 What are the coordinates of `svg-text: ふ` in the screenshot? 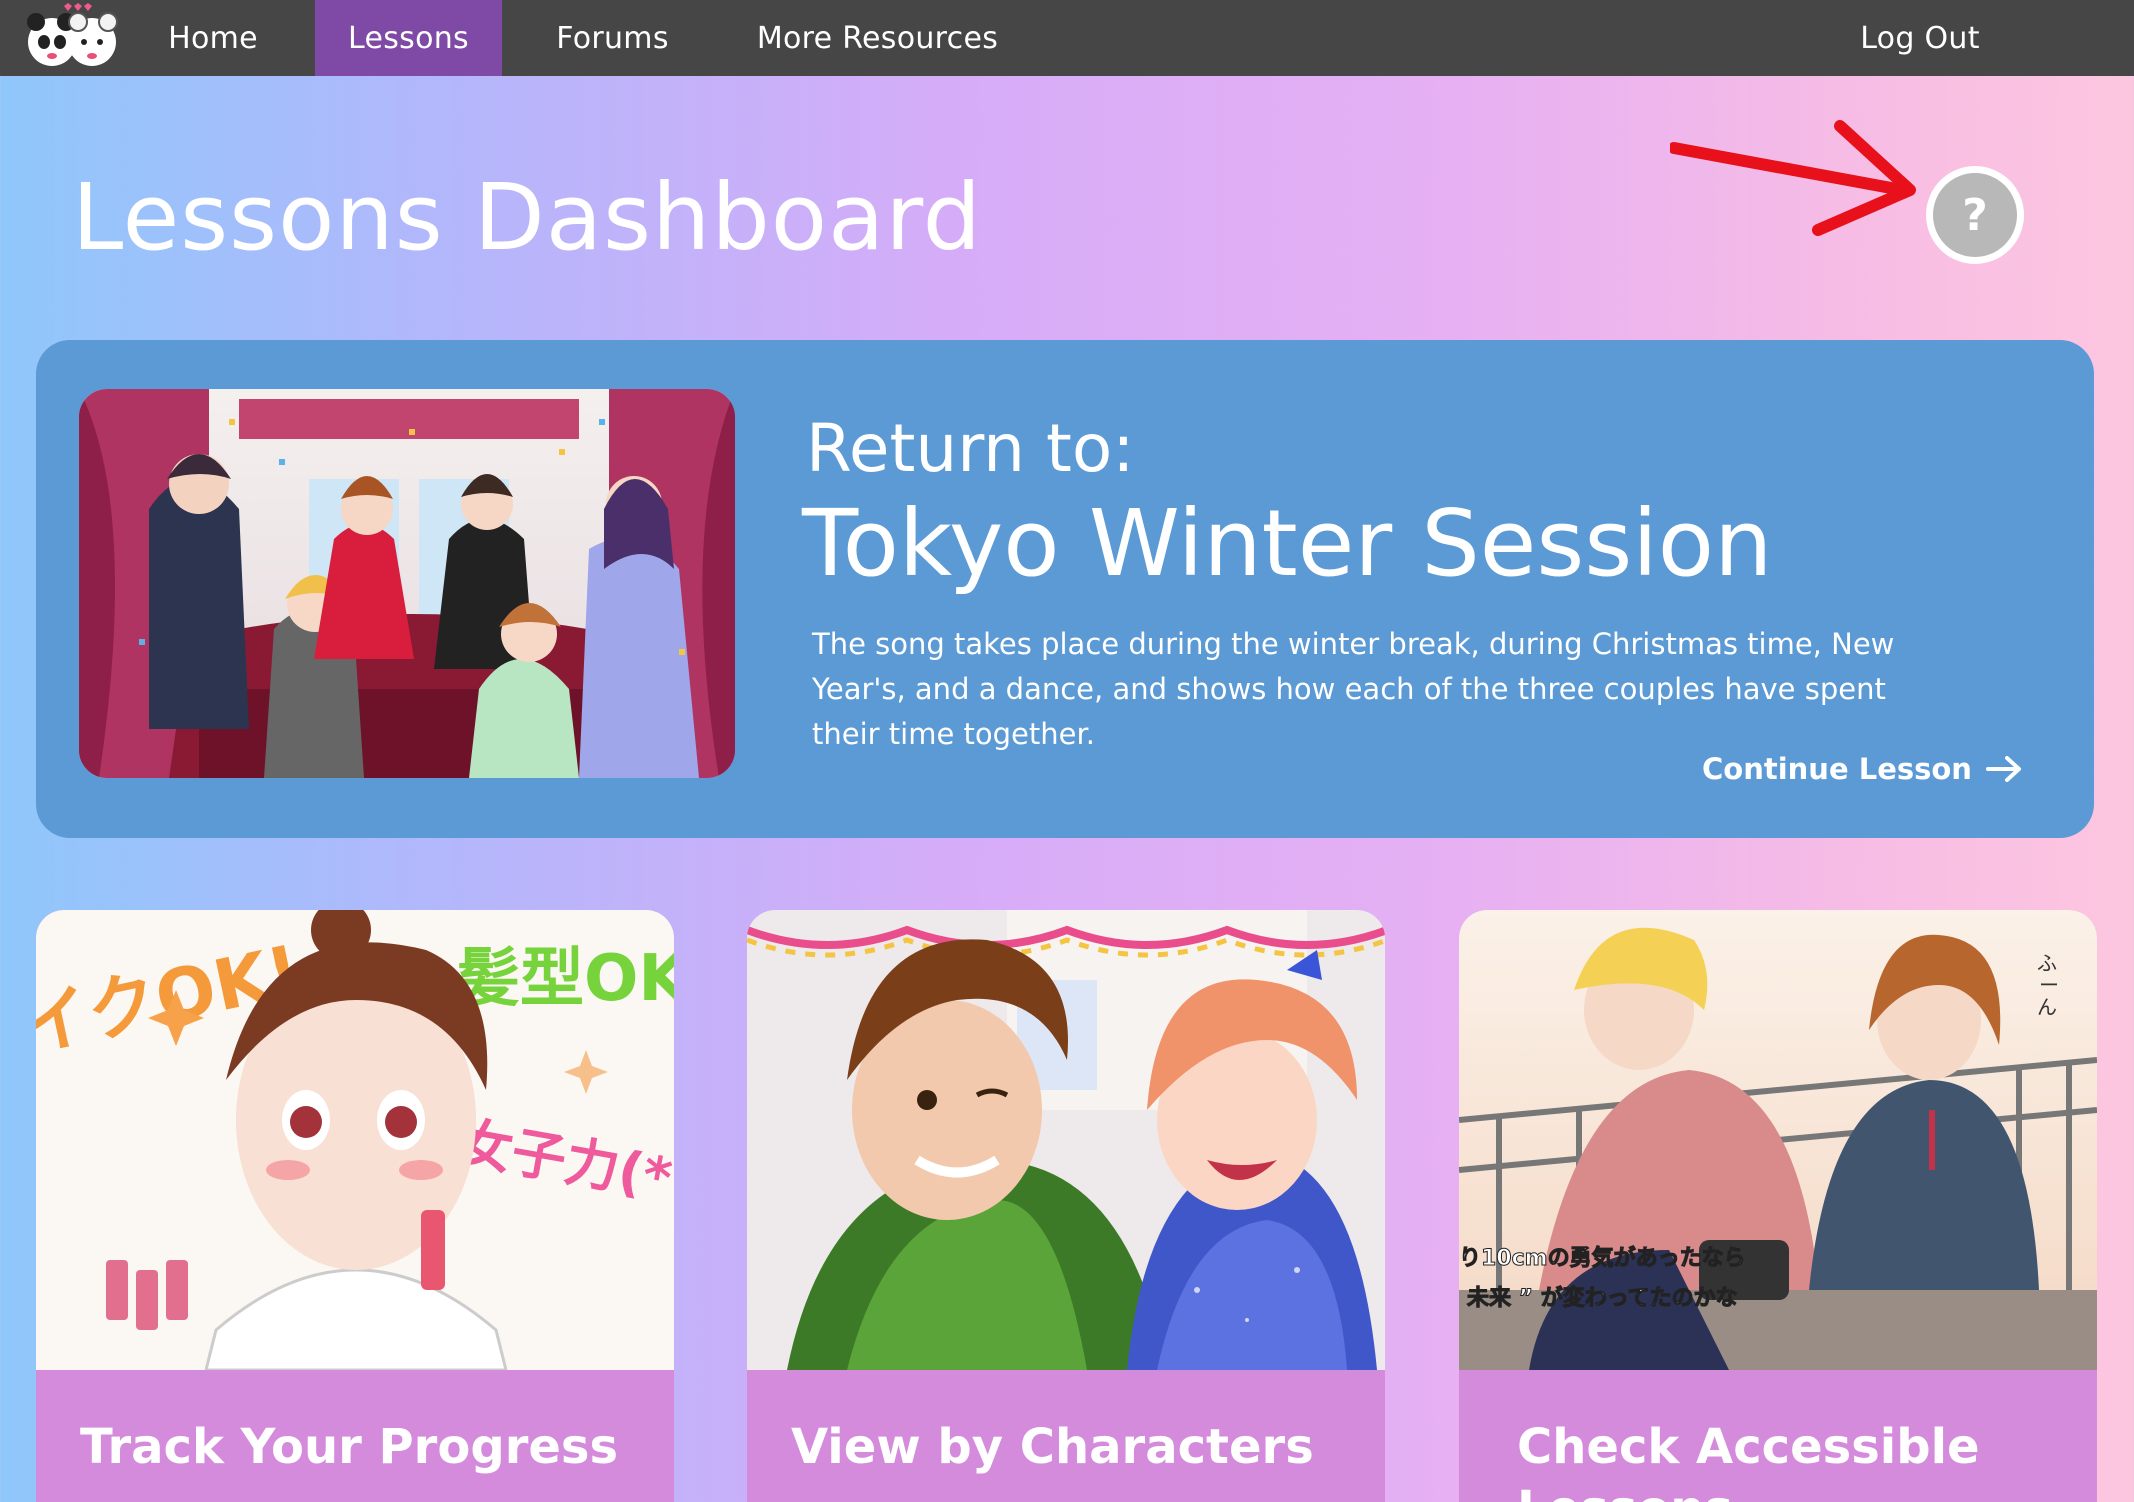 It's located at (2047, 963).